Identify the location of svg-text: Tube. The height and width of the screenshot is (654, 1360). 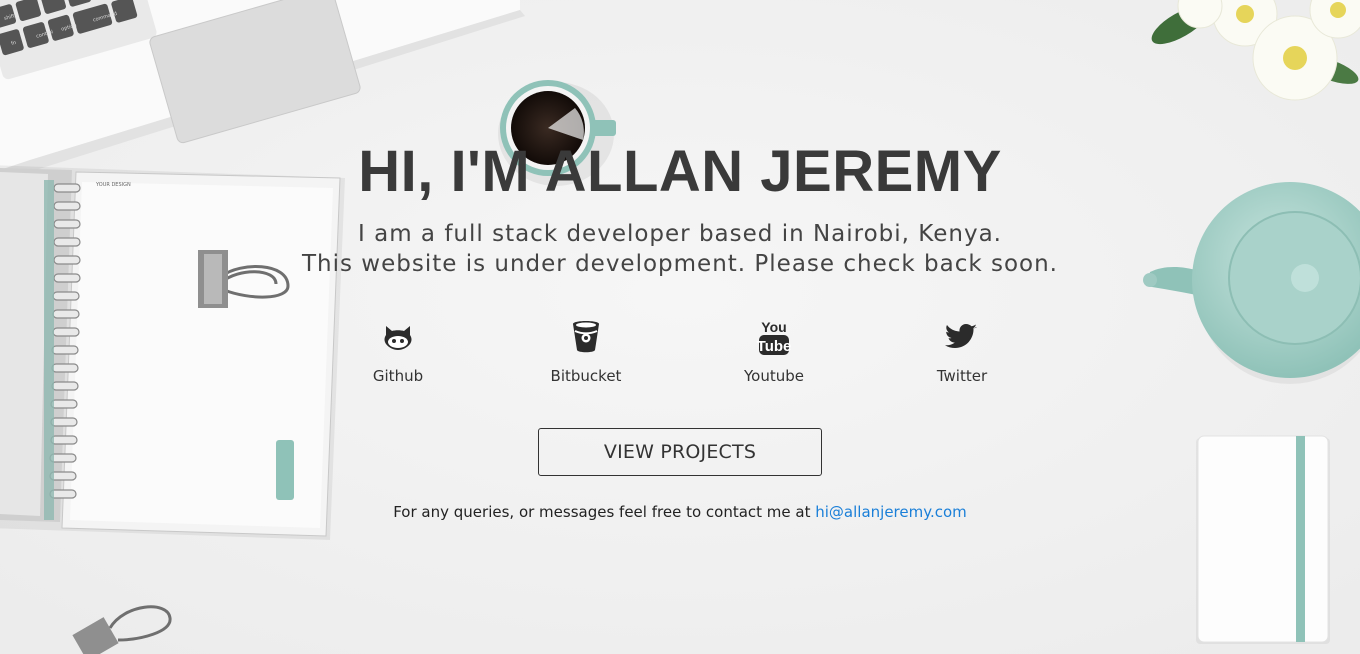
(774, 346).